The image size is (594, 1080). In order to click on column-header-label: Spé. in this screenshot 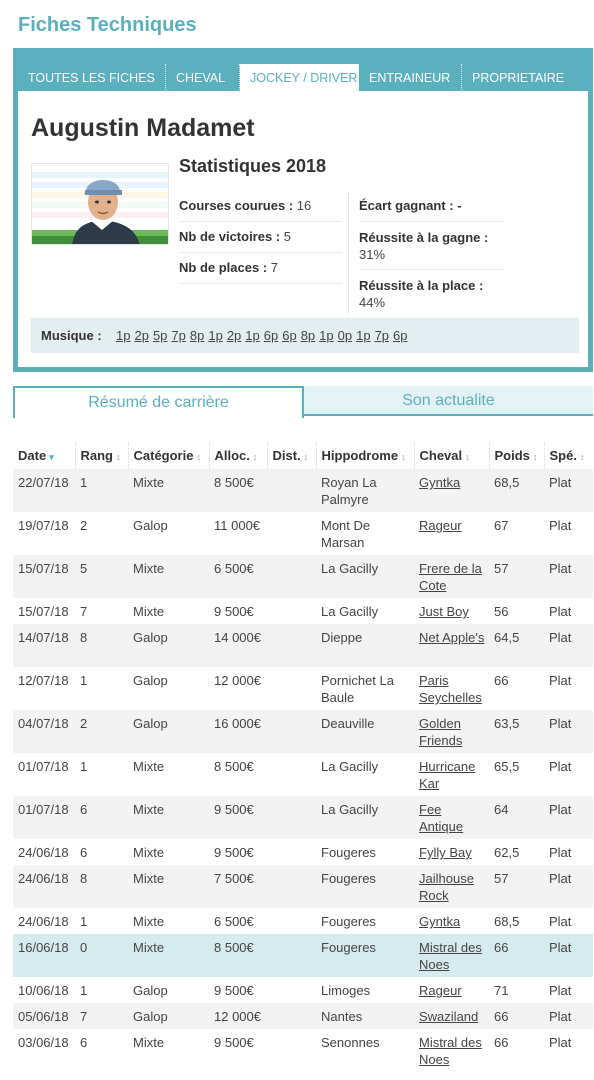, I will do `click(563, 455)`.